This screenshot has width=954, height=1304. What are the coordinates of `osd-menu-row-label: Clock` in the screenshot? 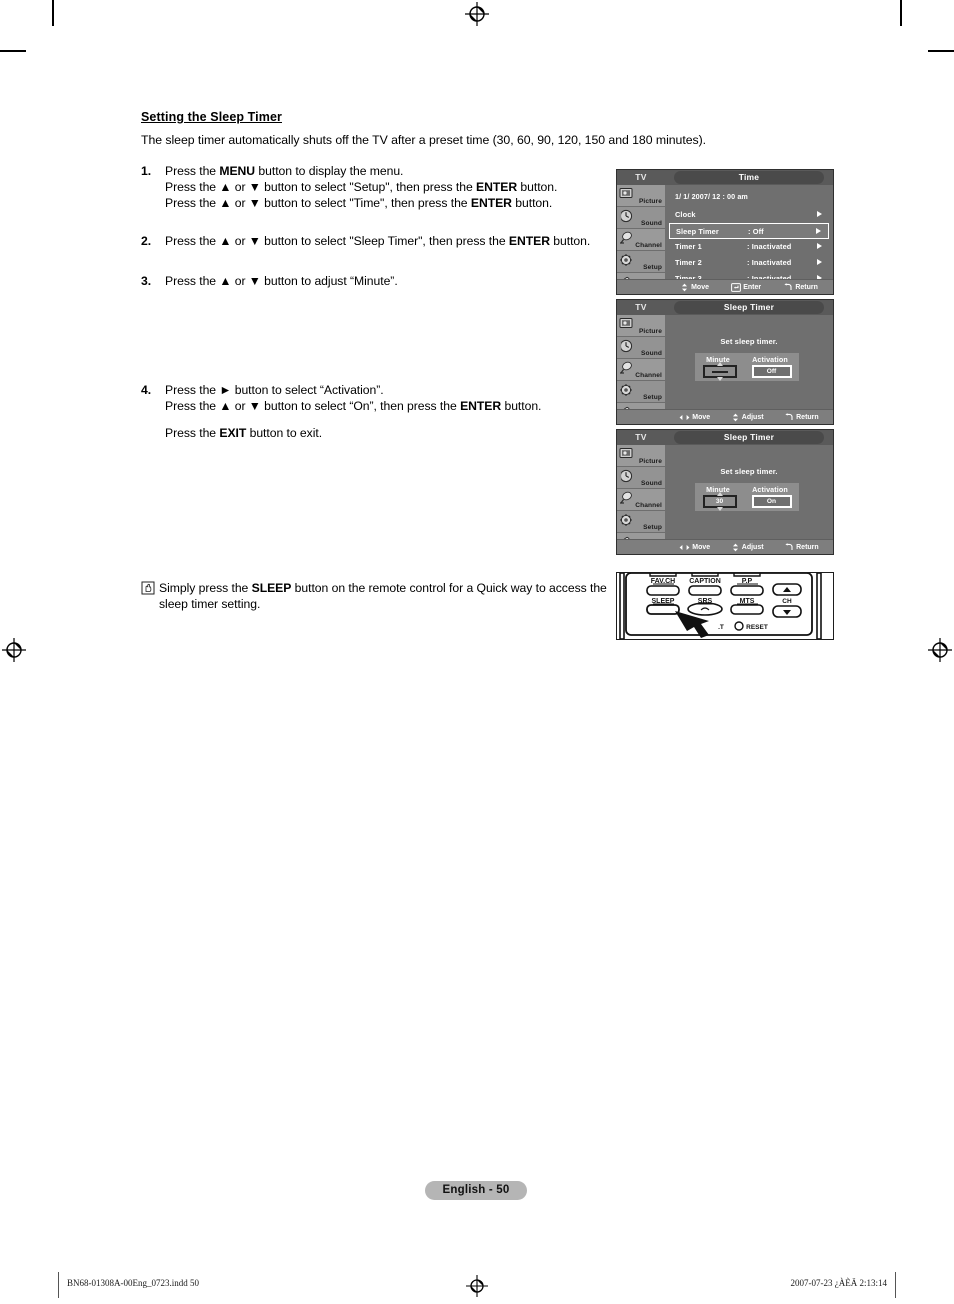 It's located at (685, 214).